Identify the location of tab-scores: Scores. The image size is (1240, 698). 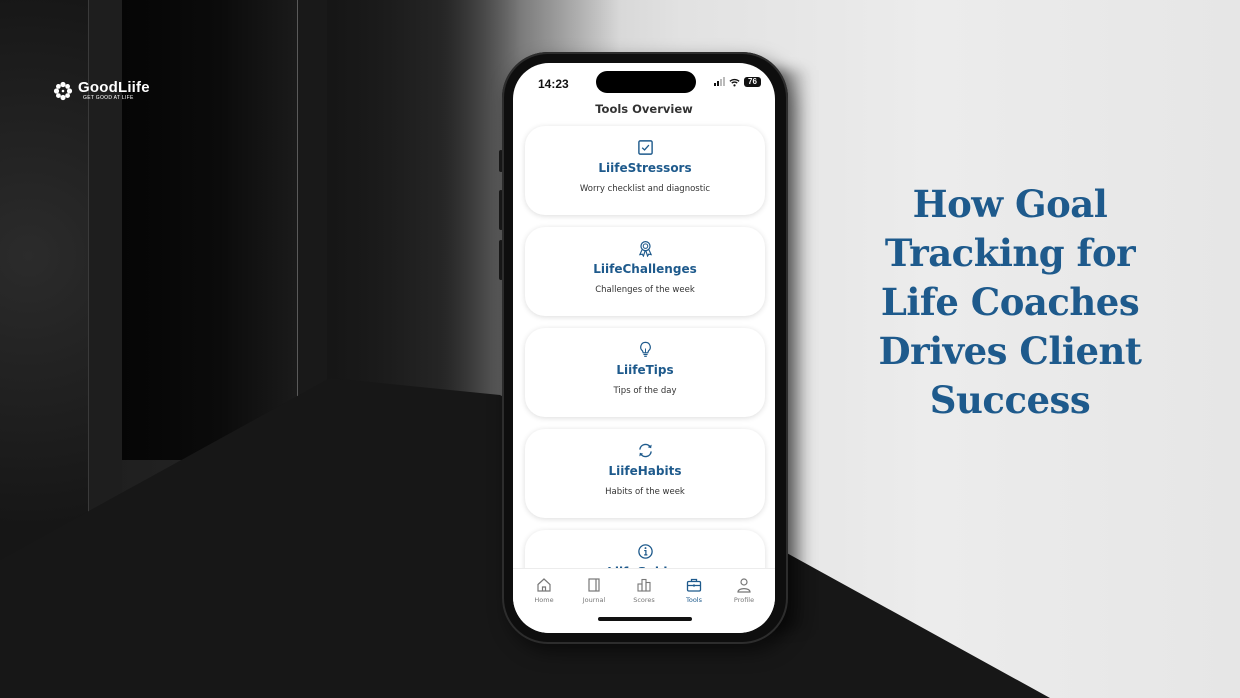
(644, 605).